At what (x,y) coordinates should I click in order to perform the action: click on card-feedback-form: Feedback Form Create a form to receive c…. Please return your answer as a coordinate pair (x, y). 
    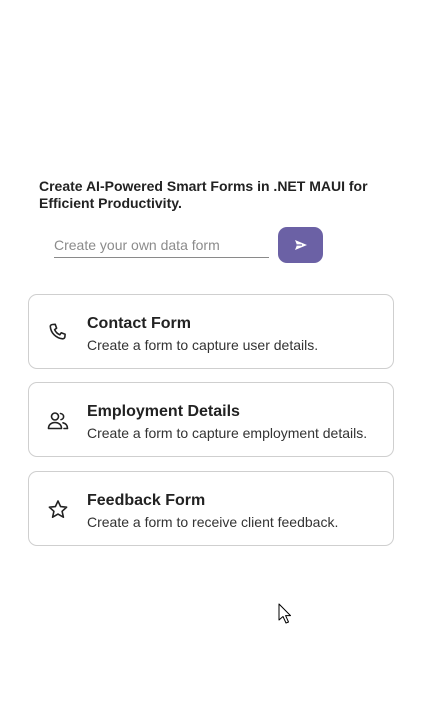
    Looking at the image, I should click on (211, 508).